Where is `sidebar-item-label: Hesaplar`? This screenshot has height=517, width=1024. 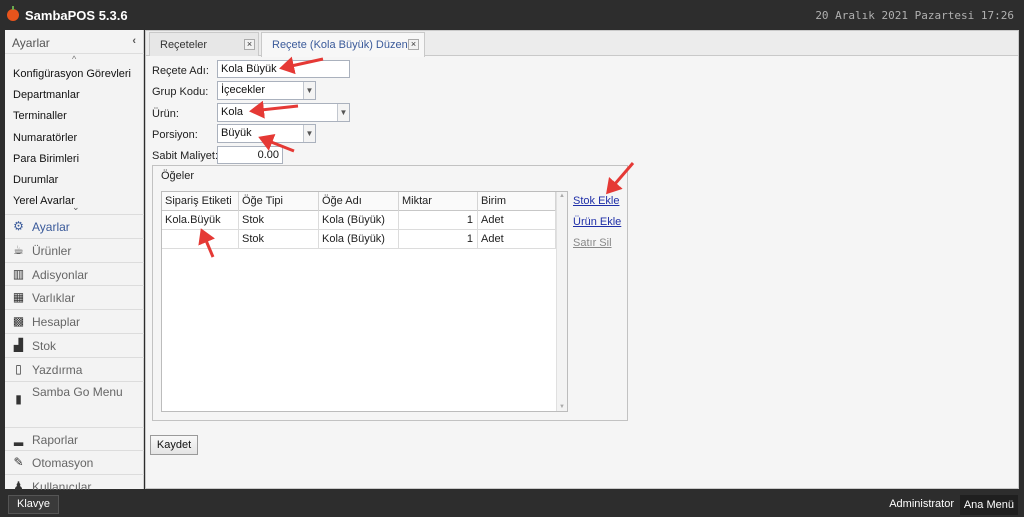
sidebar-item-label: Hesaplar is located at coordinates (56, 322).